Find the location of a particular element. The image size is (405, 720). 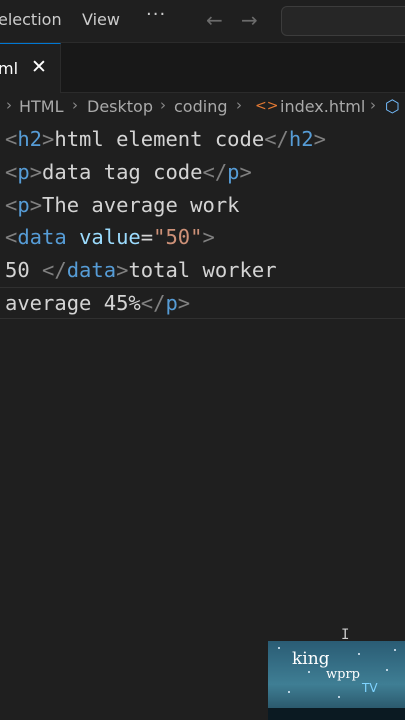

close-icon: ✕ is located at coordinates (39, 67).